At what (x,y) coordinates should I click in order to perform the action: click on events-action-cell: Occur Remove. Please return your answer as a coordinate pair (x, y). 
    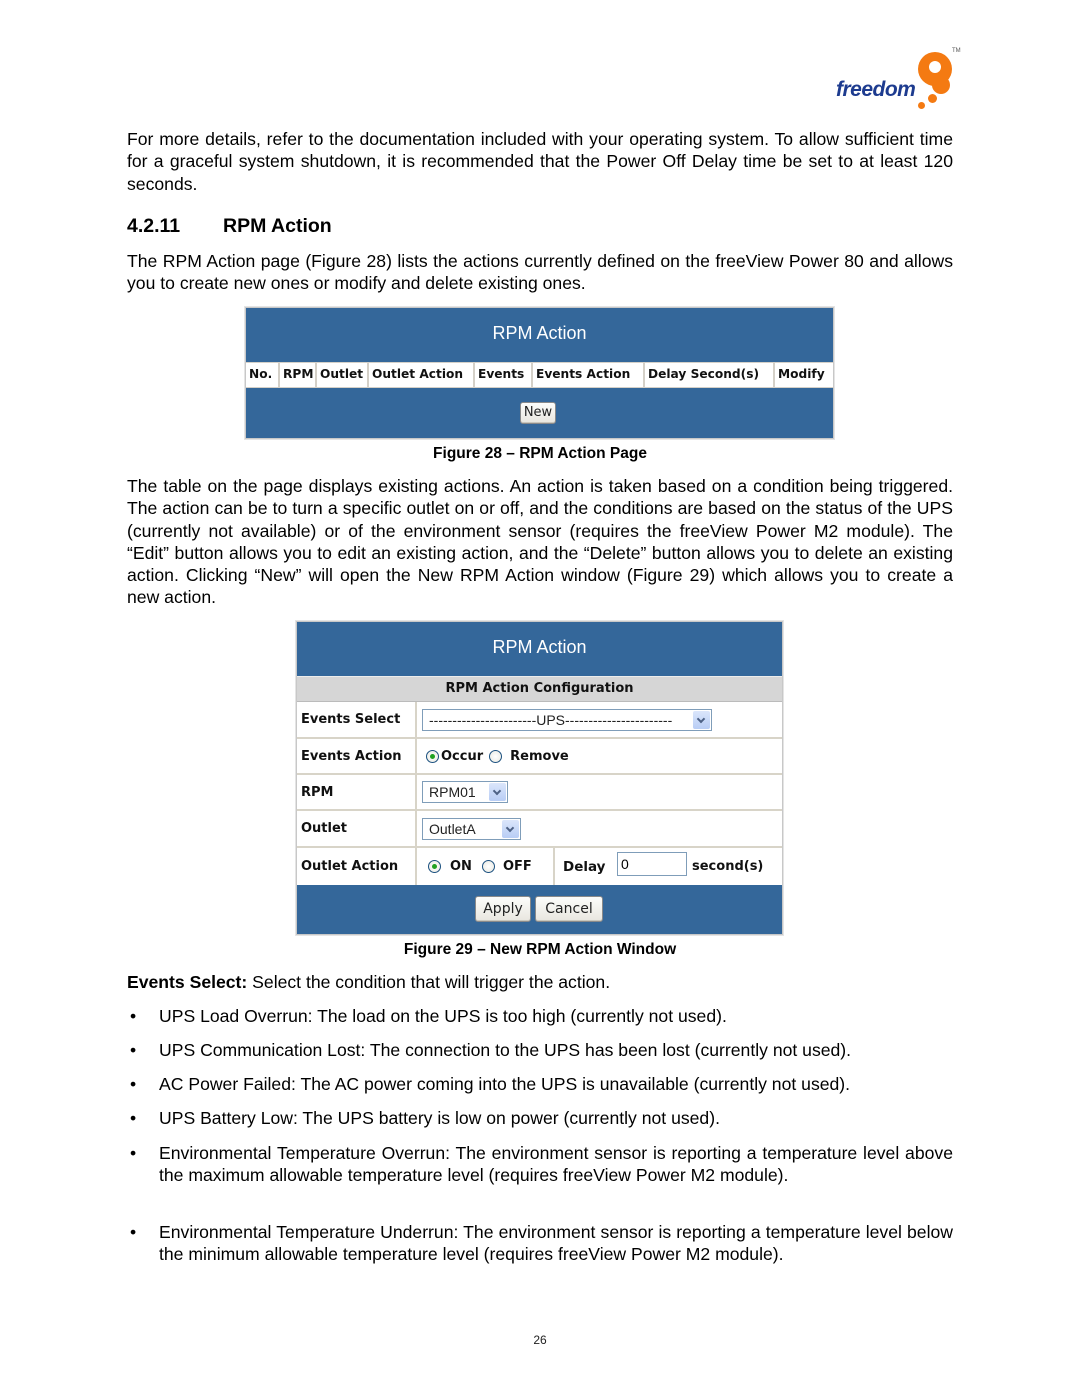
    Looking at the image, I should click on (600, 756).